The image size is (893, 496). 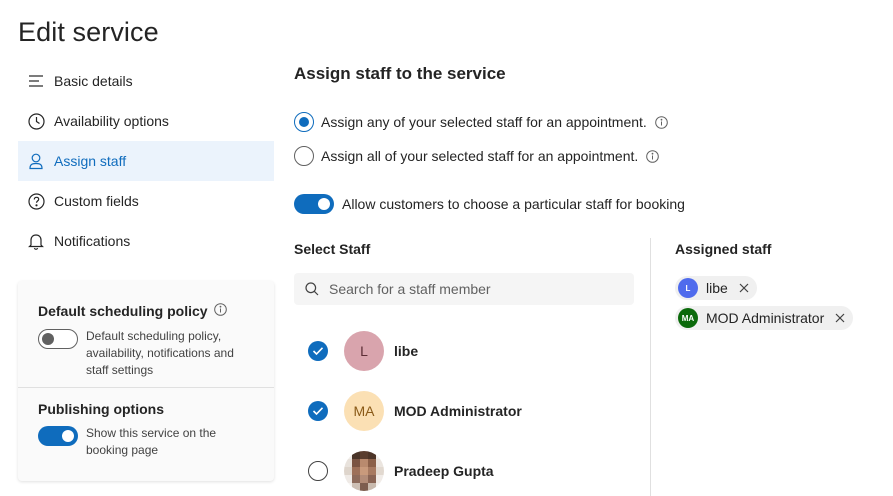 What do you see at coordinates (332, 249) in the screenshot?
I see `select-staff-heading: Select Staff` at bounding box center [332, 249].